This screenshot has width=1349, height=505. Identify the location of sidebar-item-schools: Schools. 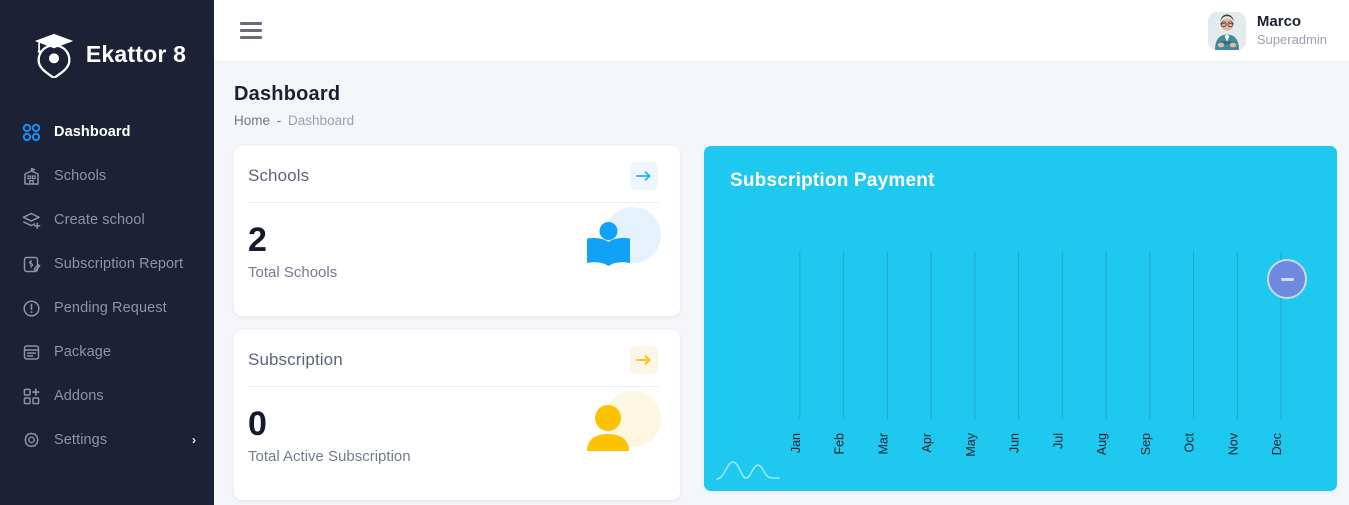
(107, 176).